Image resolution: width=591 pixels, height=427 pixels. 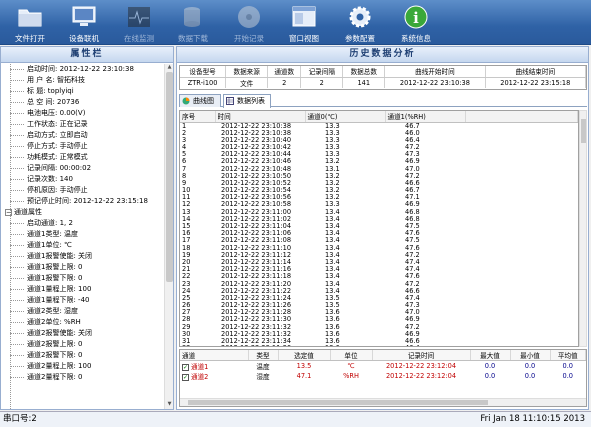 I want to click on channel-column-header: 单位, so click(x=351, y=355).